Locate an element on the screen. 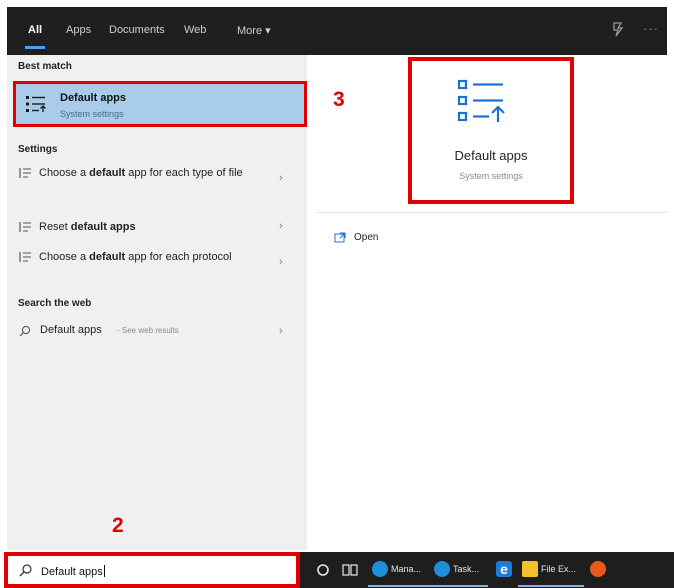 This screenshot has width=674, height=588. web-query: Default apps is located at coordinates (71, 330).